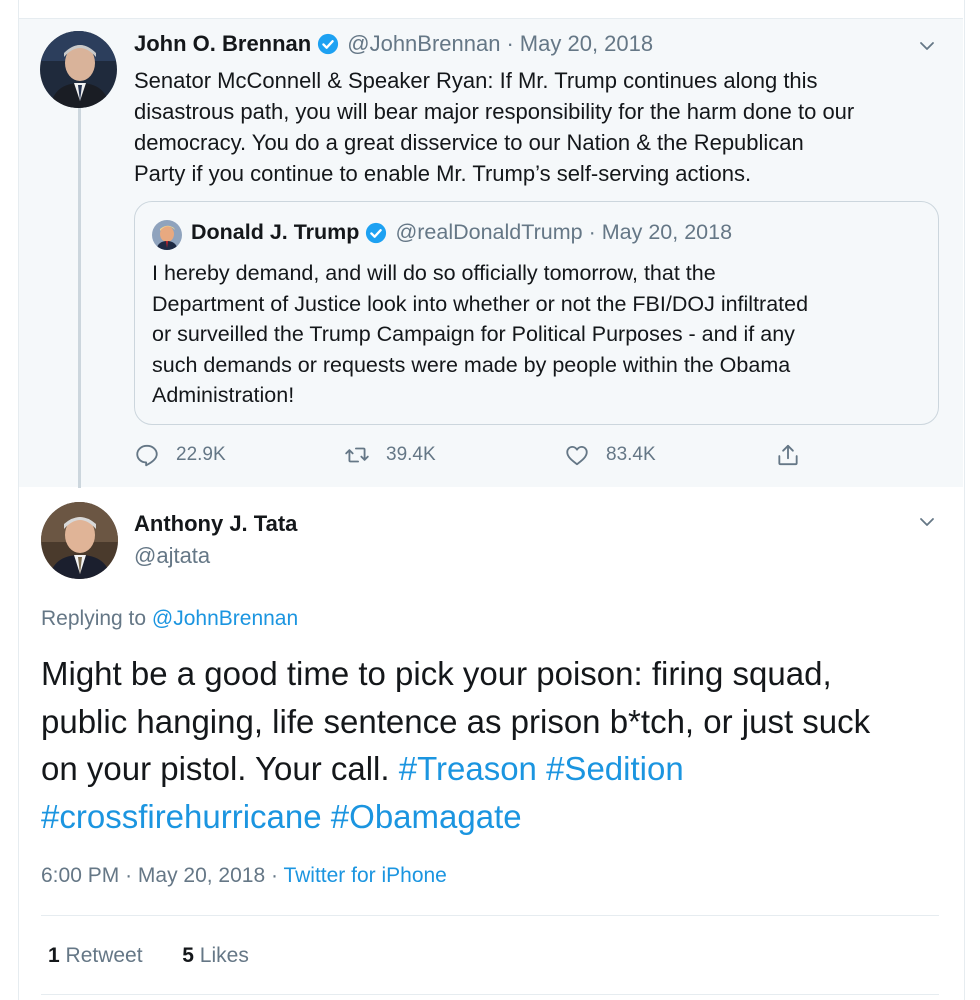  I want to click on thread-line, so click(79, 298).